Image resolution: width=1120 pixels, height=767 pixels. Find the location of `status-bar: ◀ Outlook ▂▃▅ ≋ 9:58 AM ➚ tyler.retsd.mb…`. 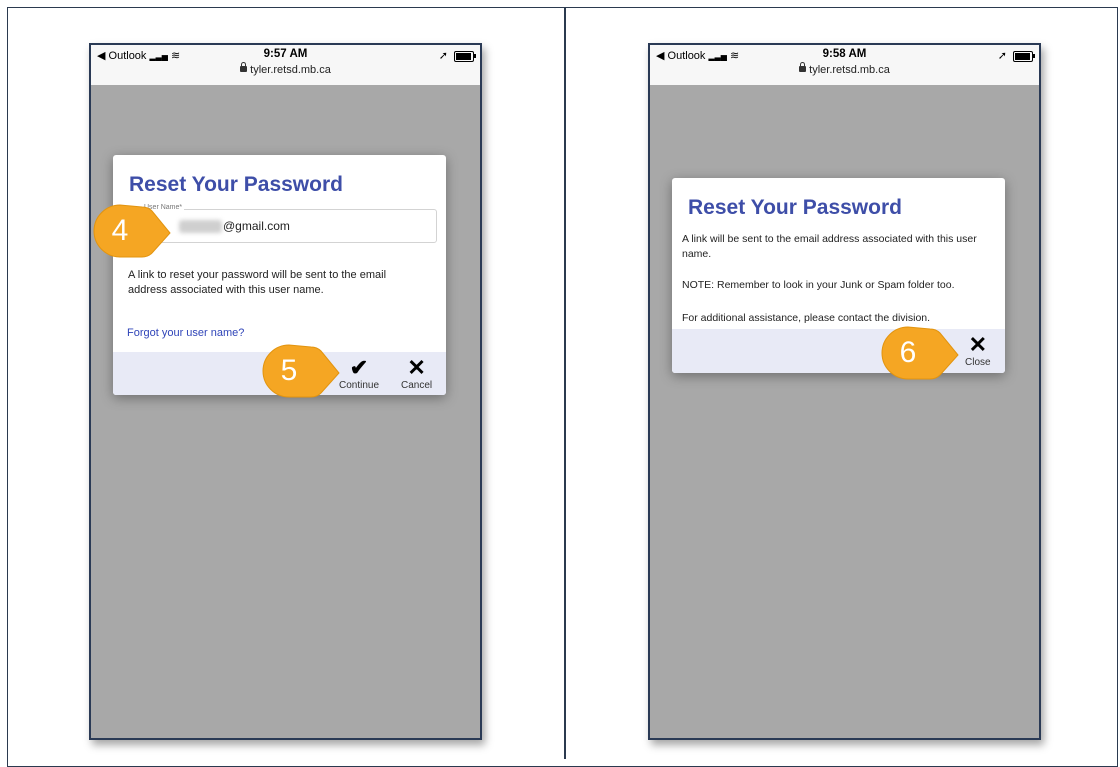

status-bar: ◀ Outlook ▂▃▅ ≋ 9:58 AM ➚ tyler.retsd.mb… is located at coordinates (844, 65).